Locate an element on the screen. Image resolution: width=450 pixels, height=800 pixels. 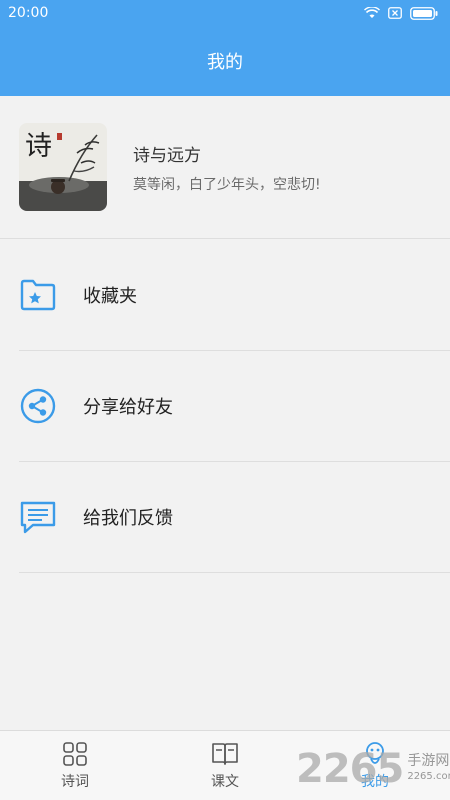
menu-label-share: 分享给好友 is located at coordinates (128, 407).